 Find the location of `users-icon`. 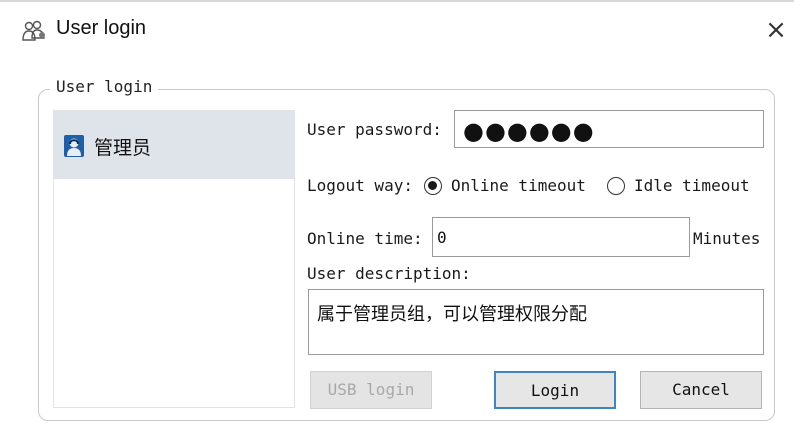

users-icon is located at coordinates (33, 30).